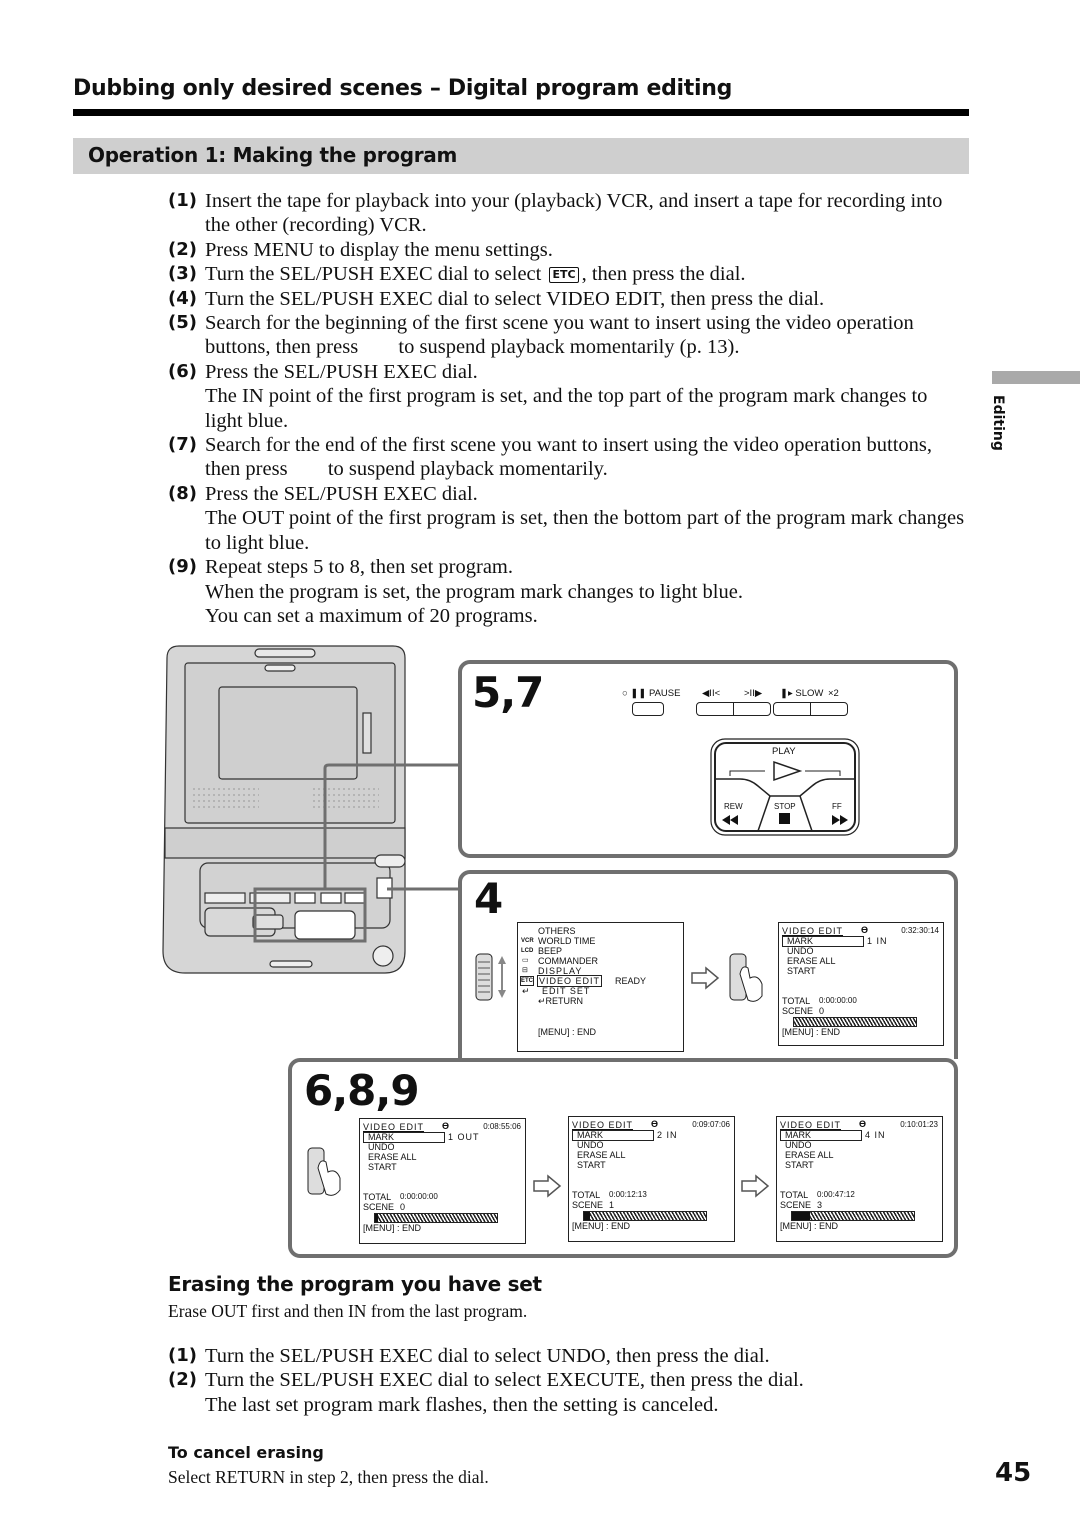  Describe the element at coordinates (715, 709) in the screenshot. I see `frame-back-button` at that location.